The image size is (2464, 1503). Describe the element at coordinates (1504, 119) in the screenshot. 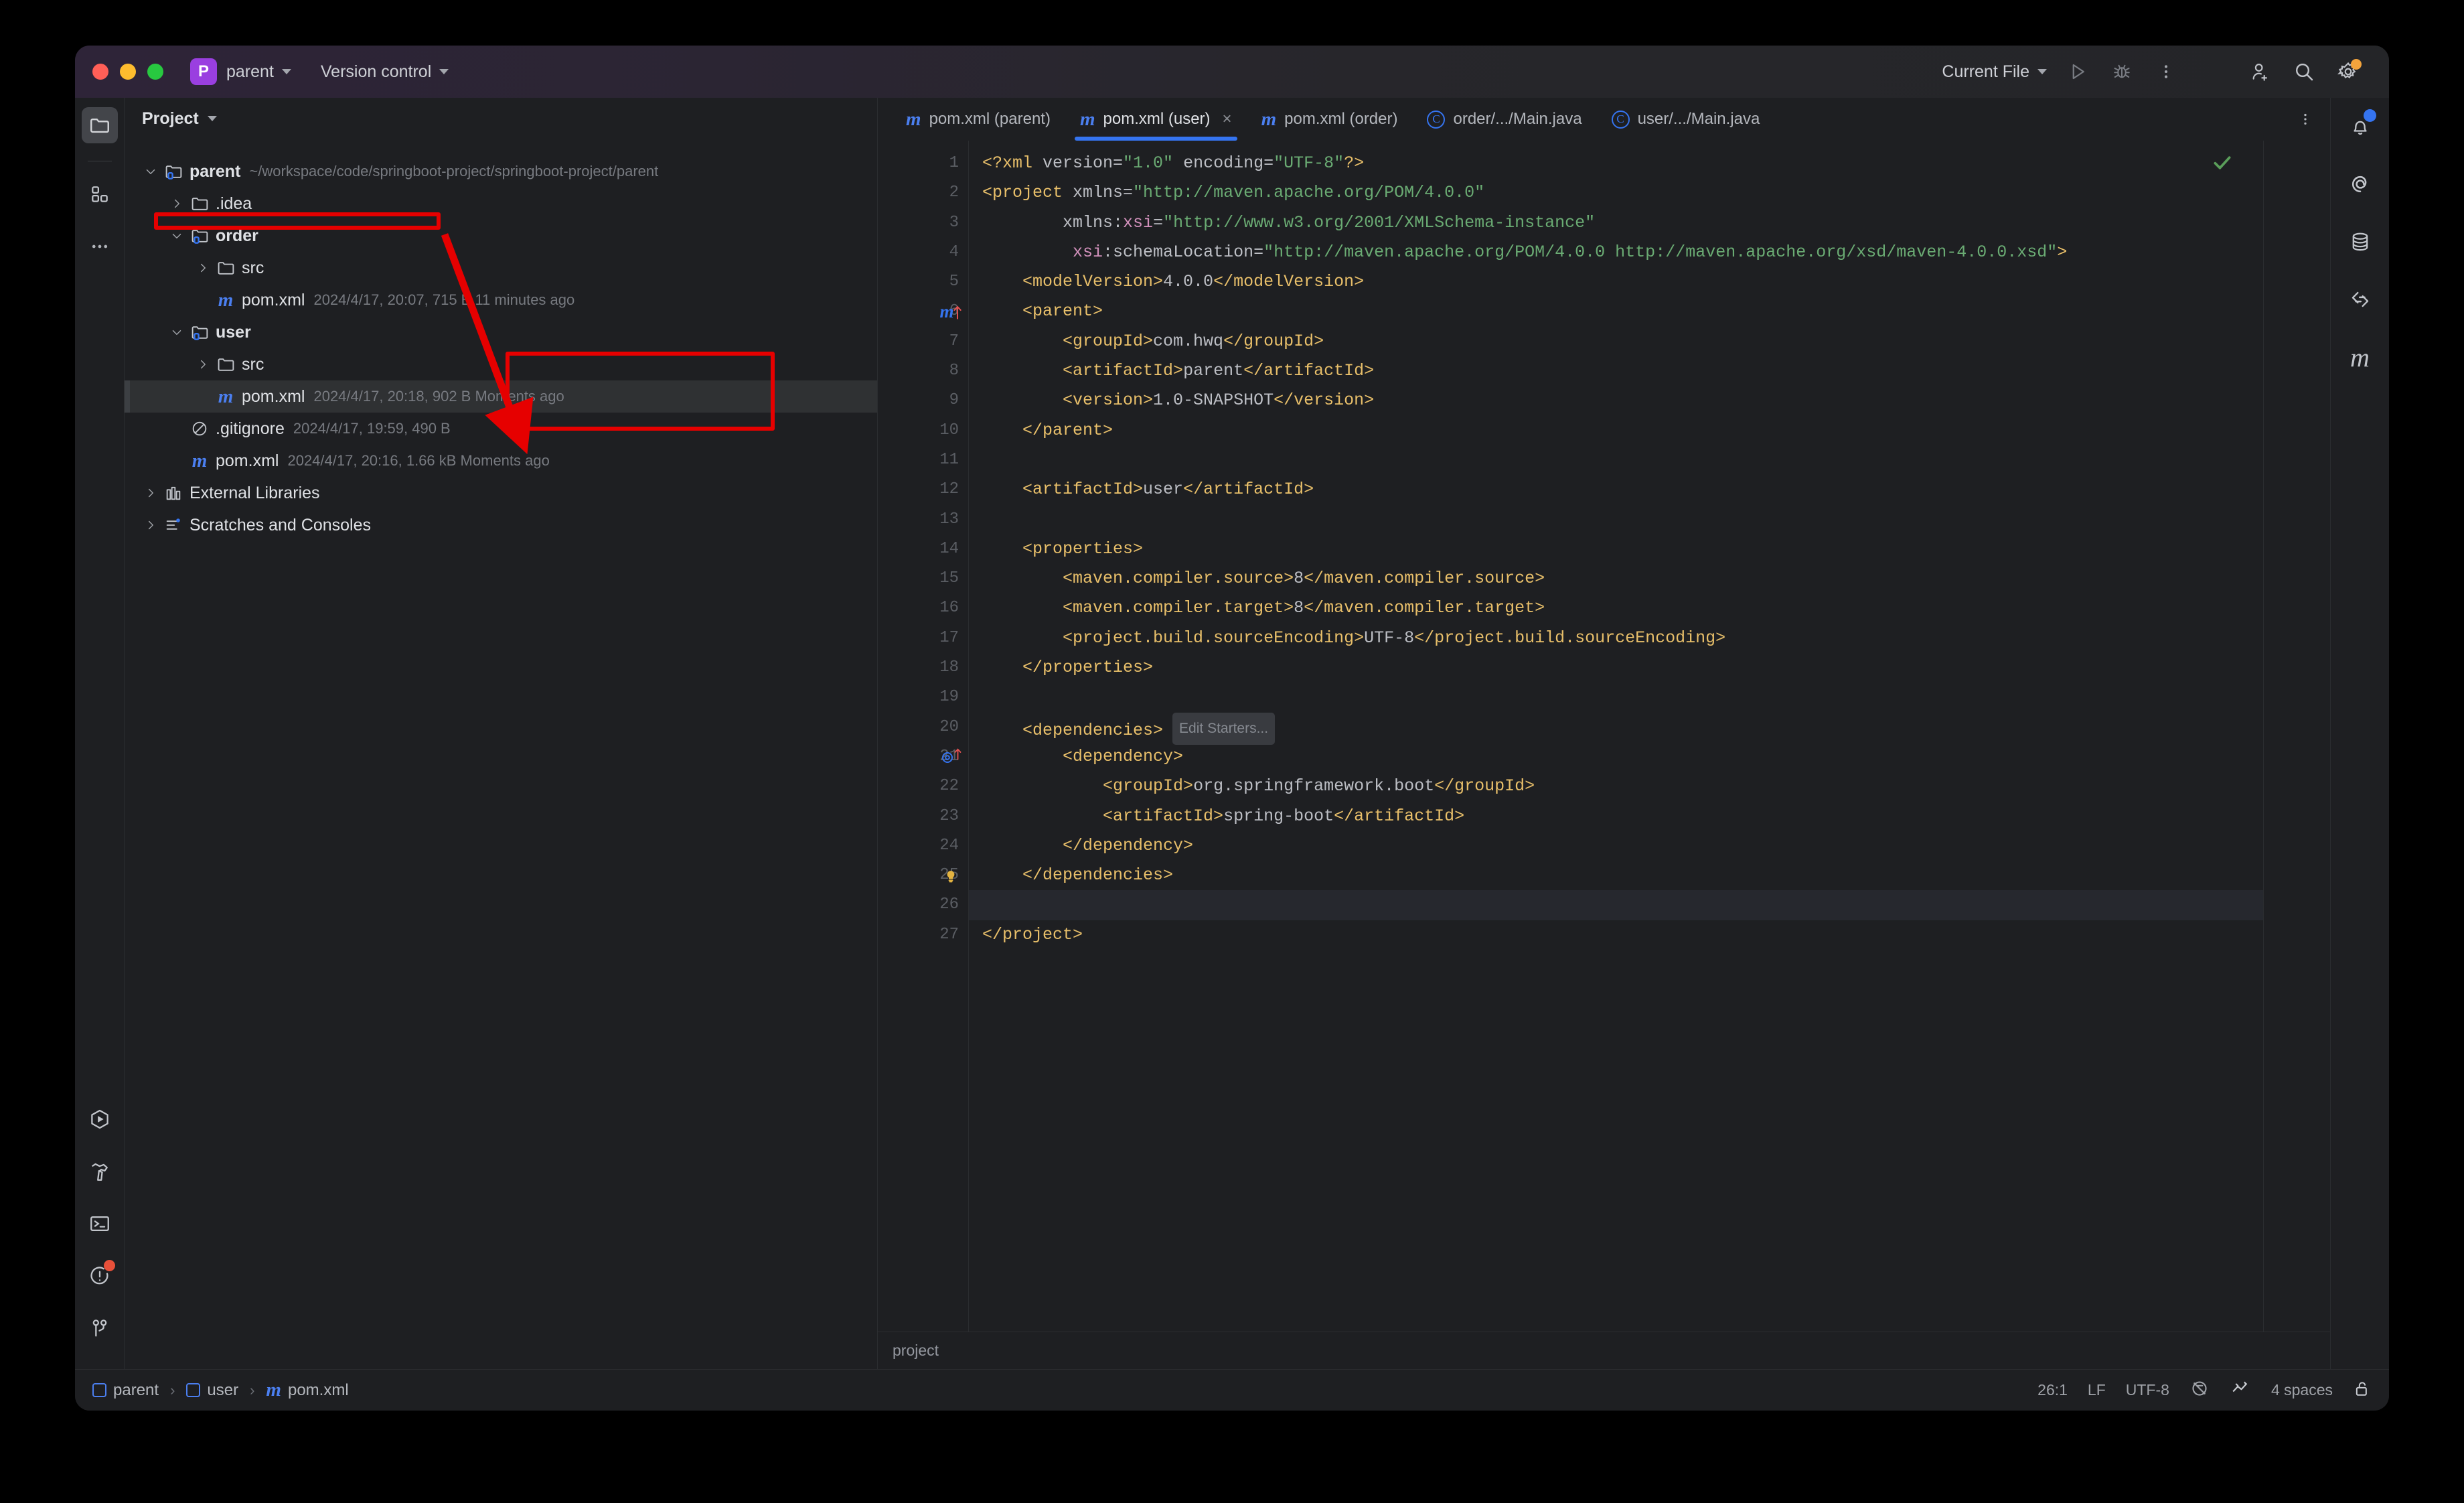

I see `editor-tab-order-main-java: Corder/.../Main.java` at that location.